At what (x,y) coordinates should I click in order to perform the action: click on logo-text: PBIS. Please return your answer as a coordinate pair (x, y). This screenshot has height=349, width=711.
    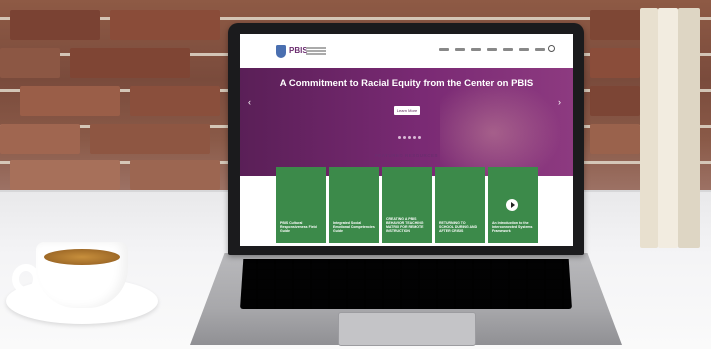
    Looking at the image, I should click on (298, 50).